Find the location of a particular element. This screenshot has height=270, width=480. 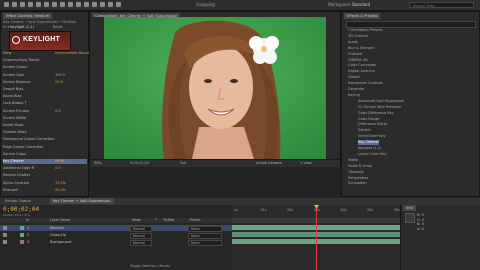

effect-property-row: Additional Edge R 0.0 is located at coordinates (45, 168).